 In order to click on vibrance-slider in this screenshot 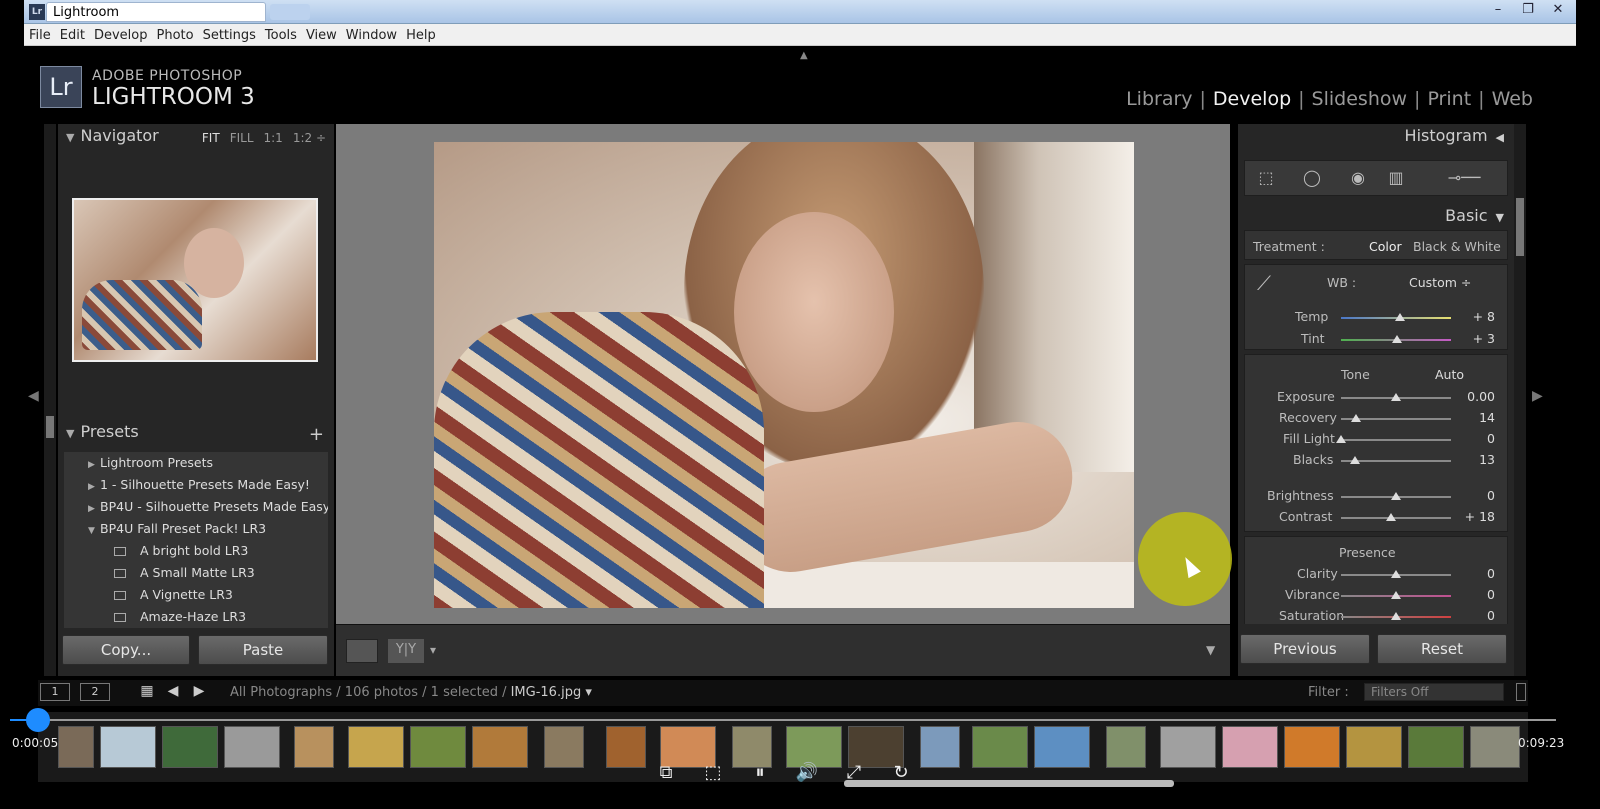, I will do `click(1396, 595)`.